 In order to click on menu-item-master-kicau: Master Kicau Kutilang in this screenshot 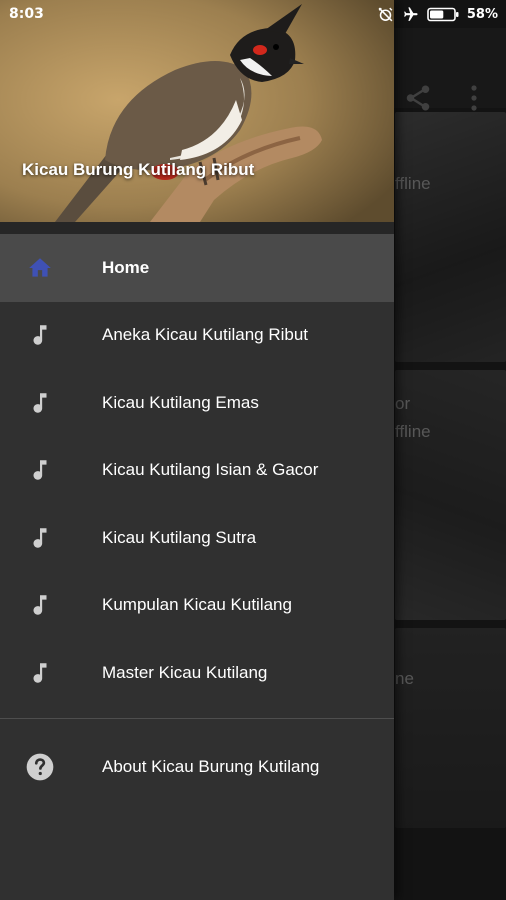, I will do `click(197, 673)`.